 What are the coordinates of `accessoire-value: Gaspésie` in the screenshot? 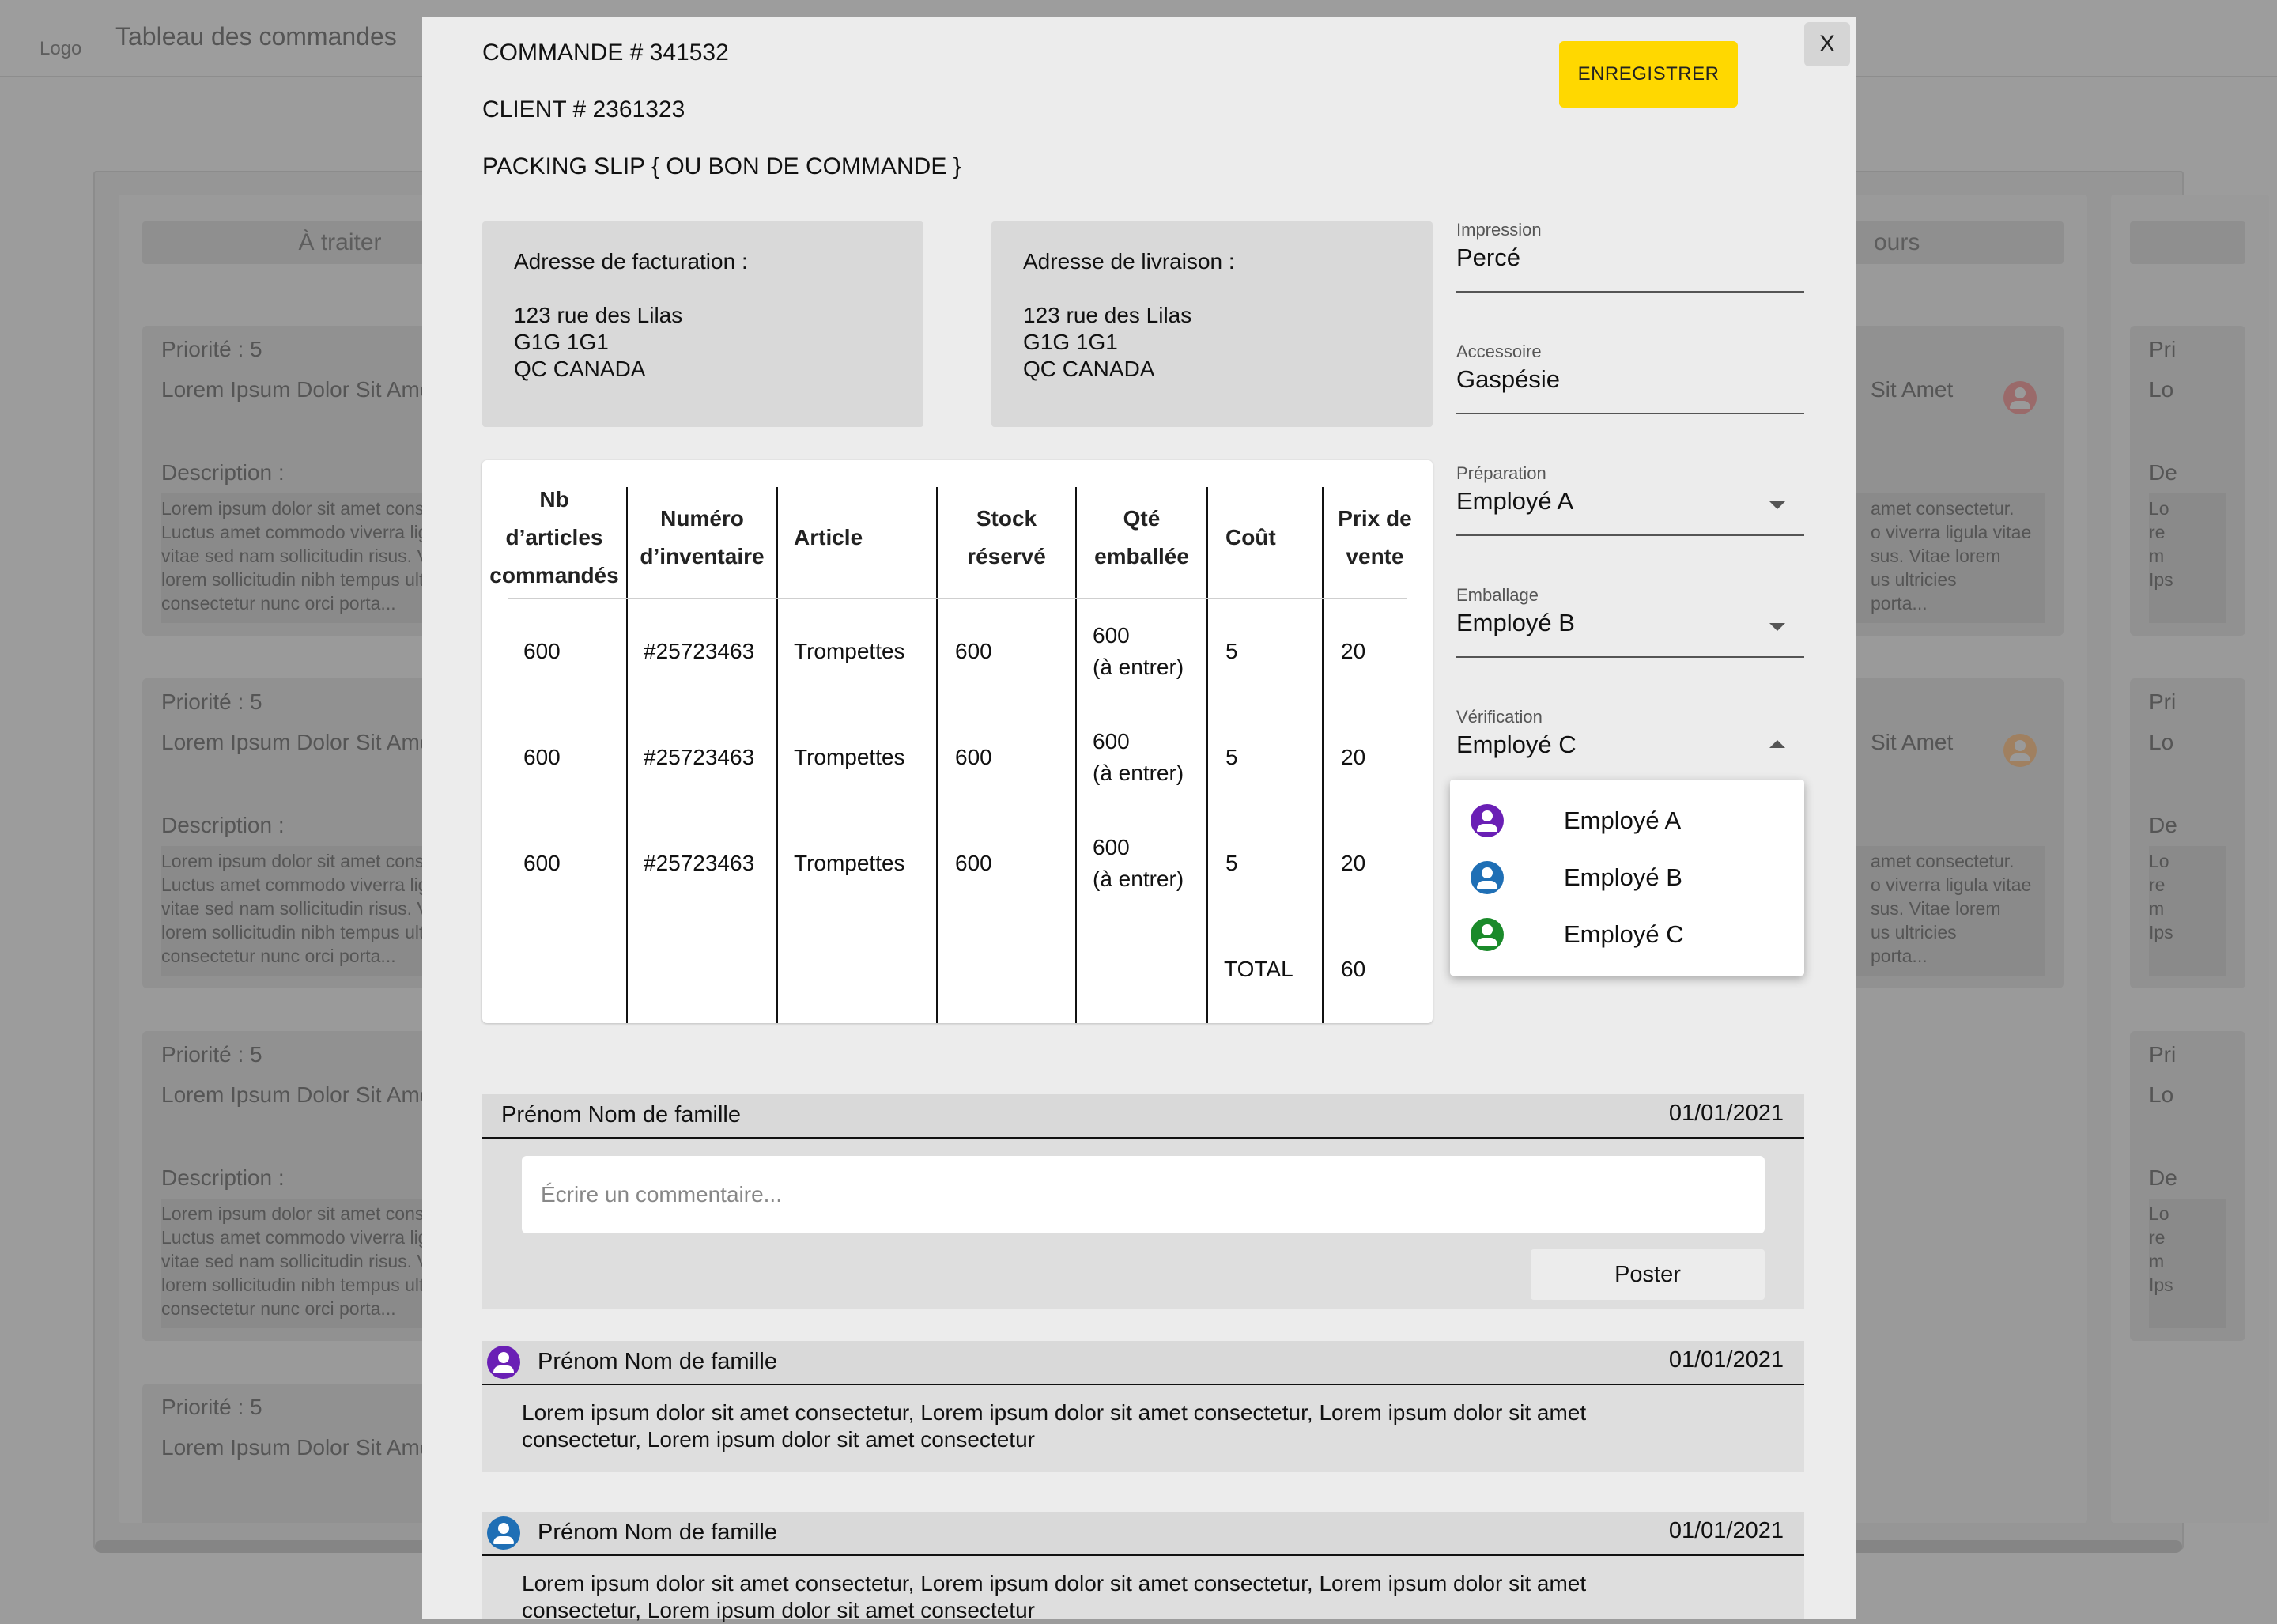 It's located at (1508, 379).